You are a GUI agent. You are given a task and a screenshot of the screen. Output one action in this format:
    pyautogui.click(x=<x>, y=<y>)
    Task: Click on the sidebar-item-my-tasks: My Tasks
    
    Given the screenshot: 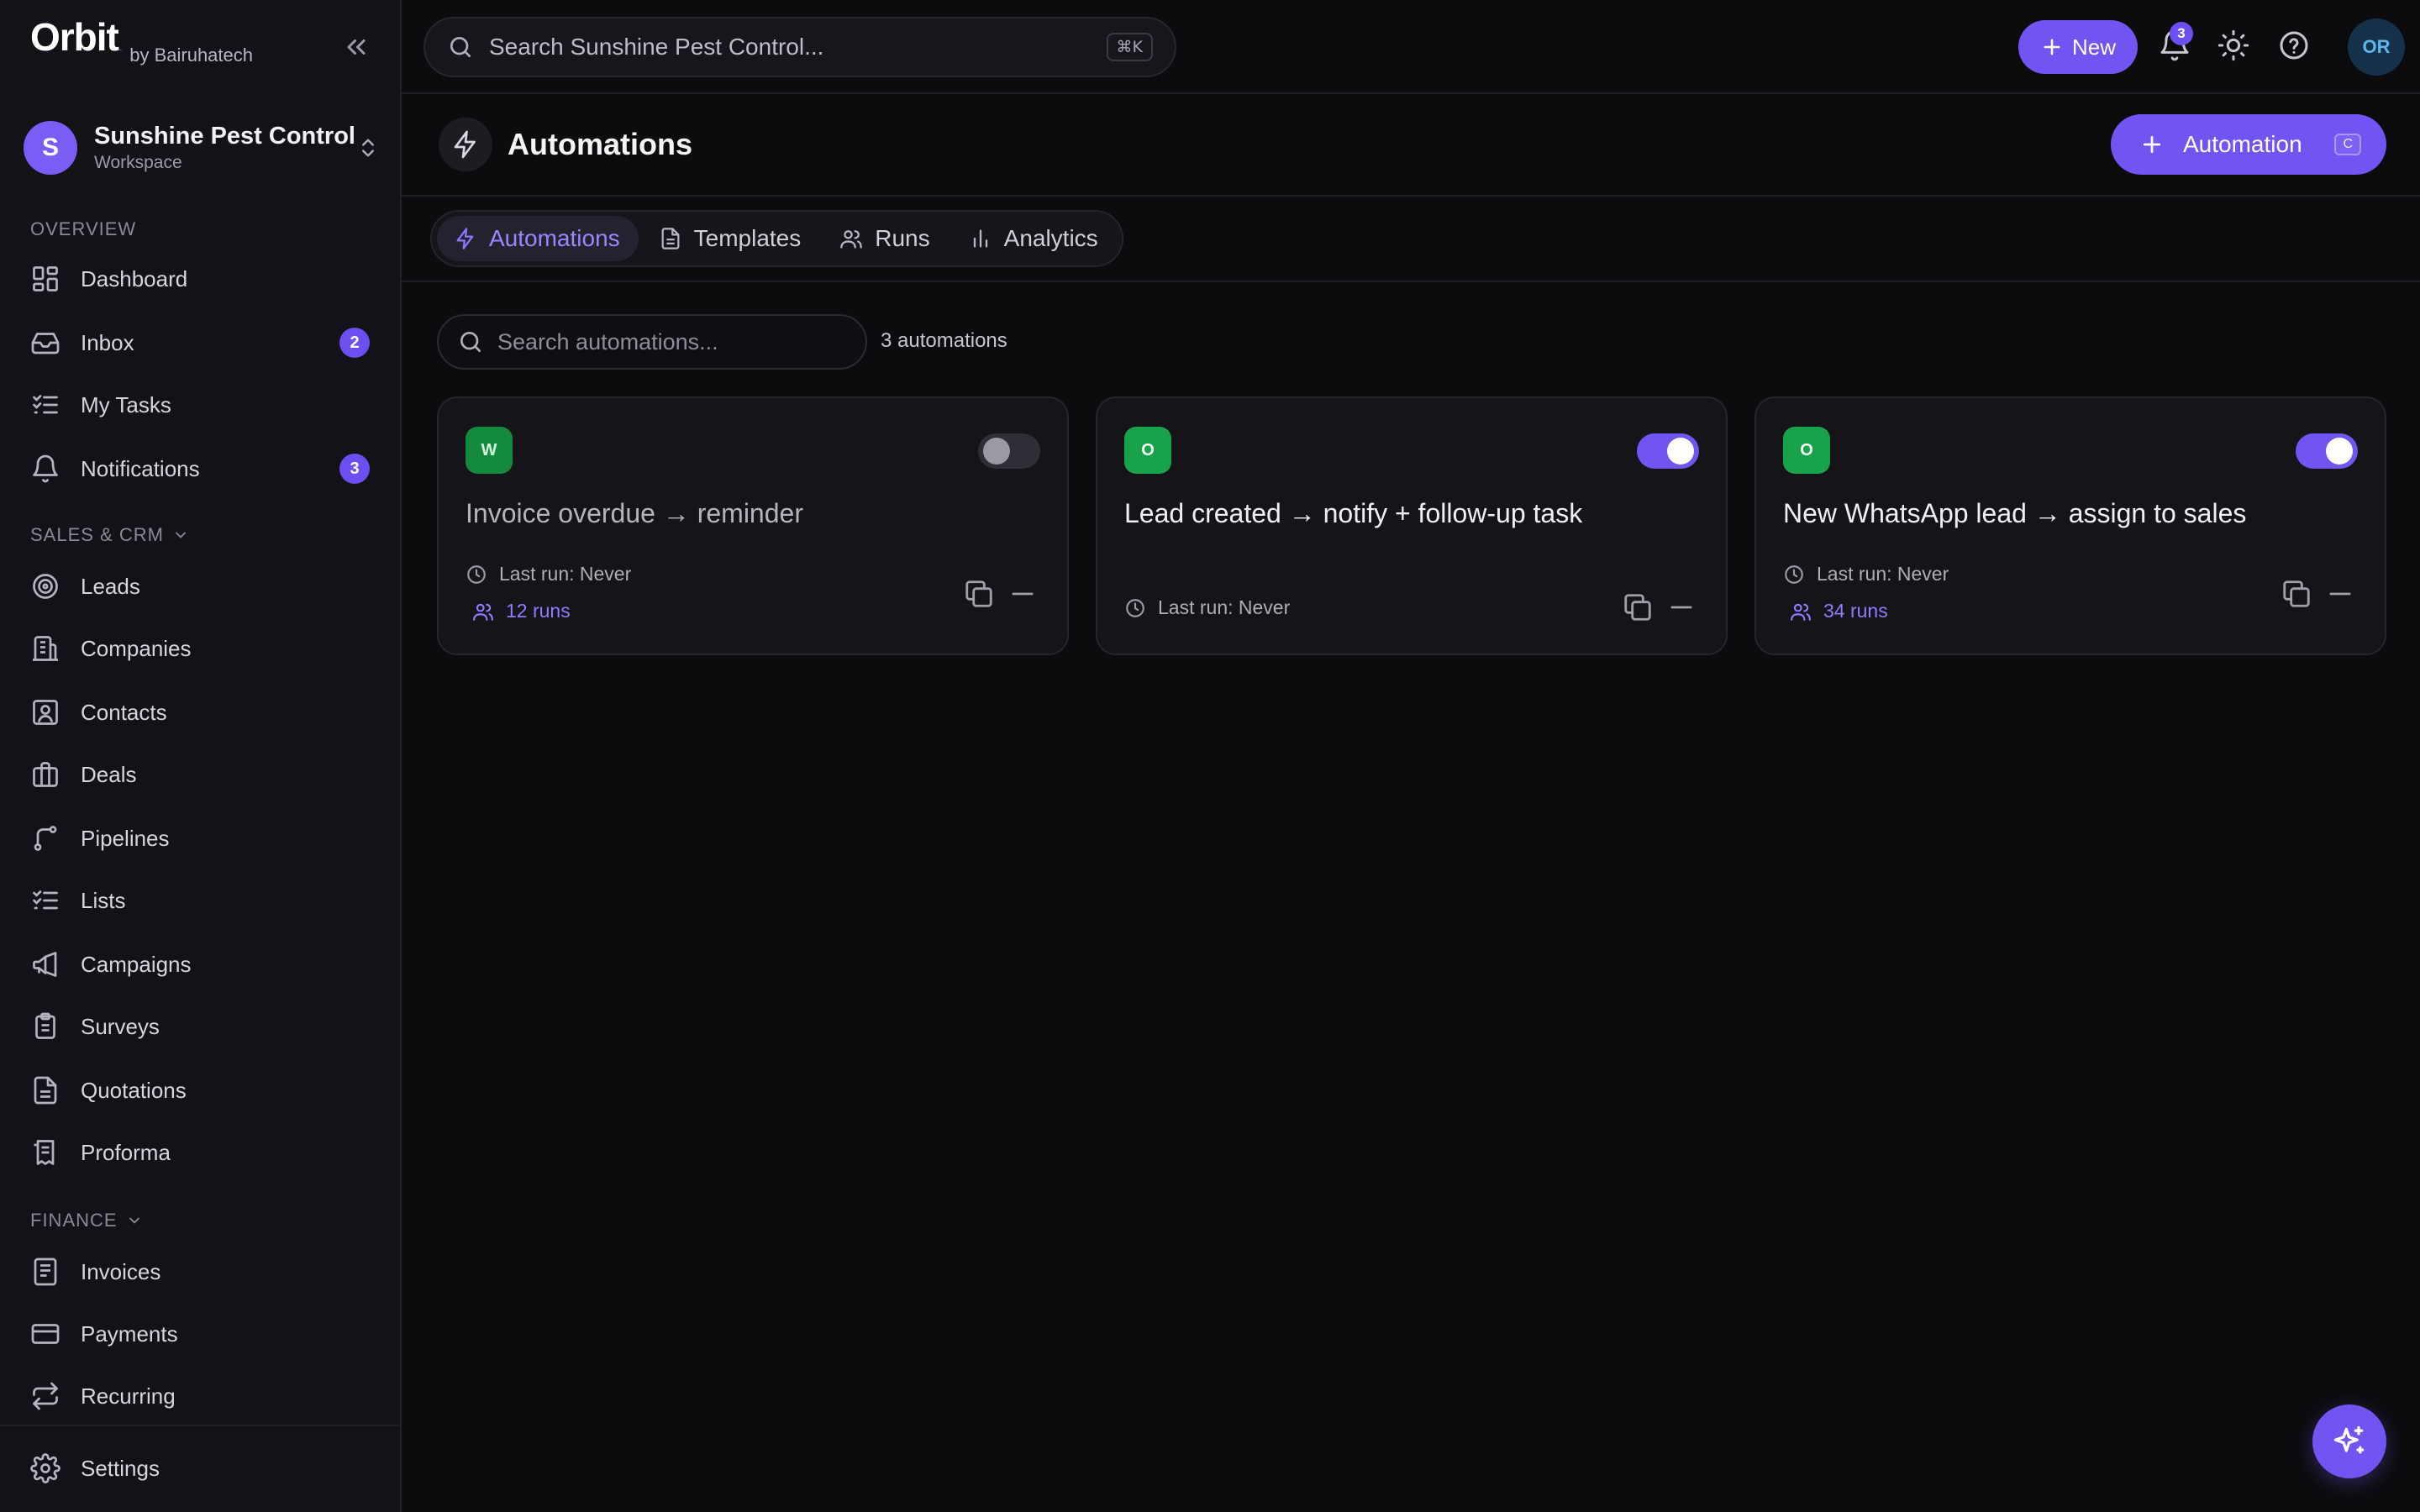 What is the action you would take?
    pyautogui.click(x=202, y=405)
    